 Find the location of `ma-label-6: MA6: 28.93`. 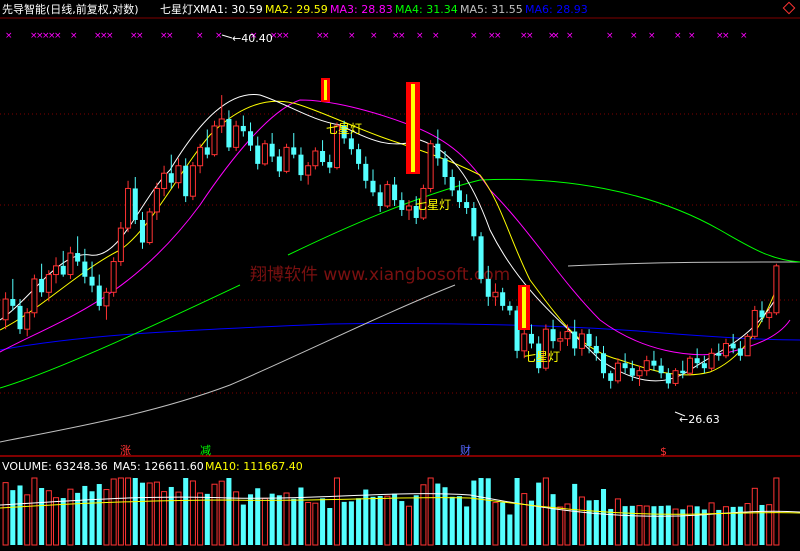

ma-label-6: MA6: 28.93 is located at coordinates (556, 9).